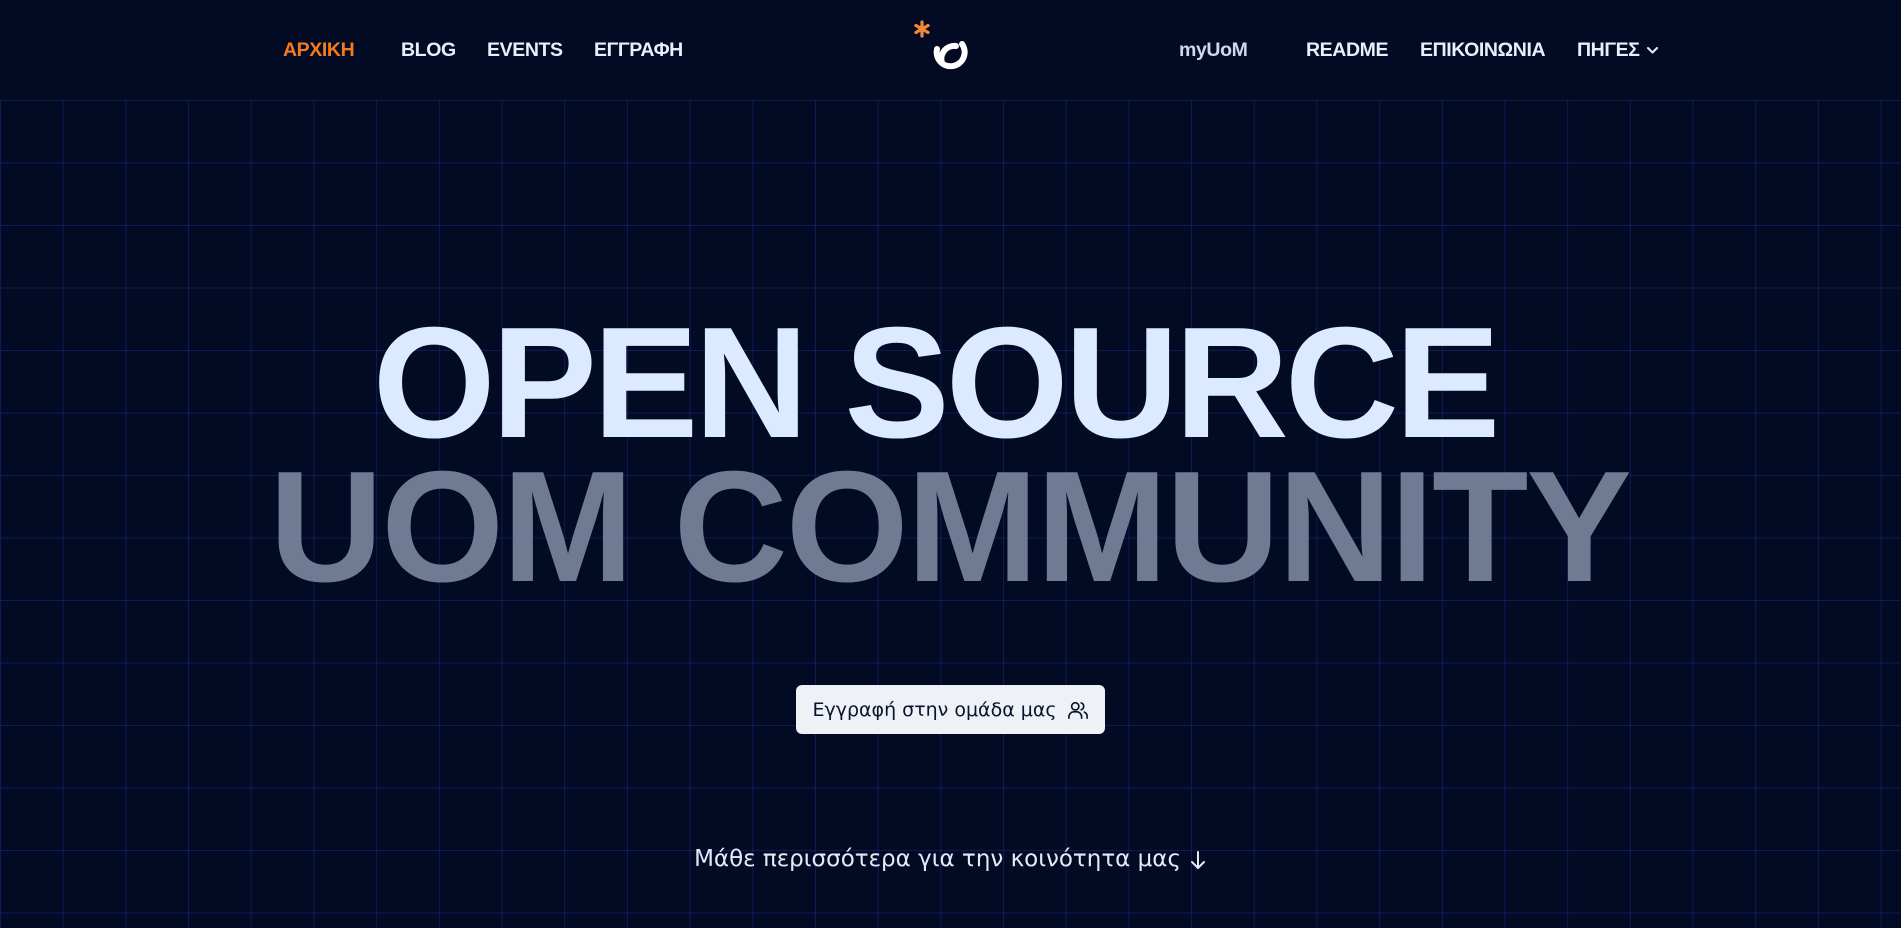 The image size is (1901, 928). Describe the element at coordinates (1197, 859) in the screenshot. I see `arrow-down-icon` at that location.